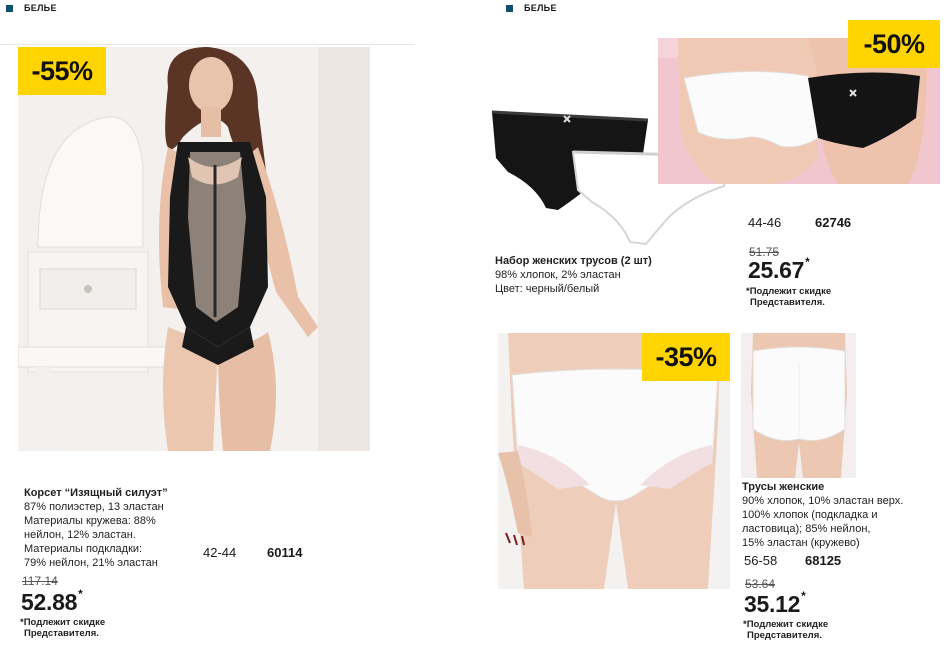 The height and width of the screenshot is (656, 948). I want to click on price: 35.12*, so click(775, 603).